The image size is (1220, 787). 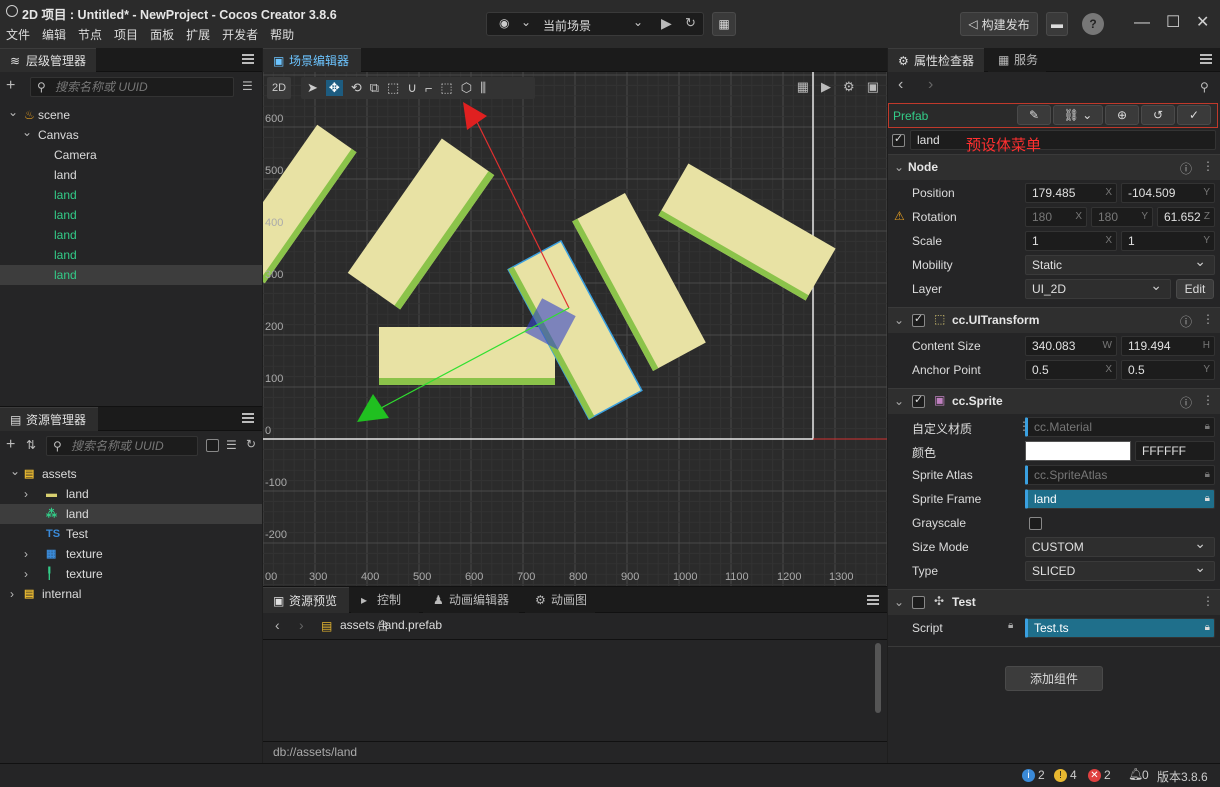 What do you see at coordinates (1142, 23) in the screenshot?
I see `minimize-icon: —` at bounding box center [1142, 23].